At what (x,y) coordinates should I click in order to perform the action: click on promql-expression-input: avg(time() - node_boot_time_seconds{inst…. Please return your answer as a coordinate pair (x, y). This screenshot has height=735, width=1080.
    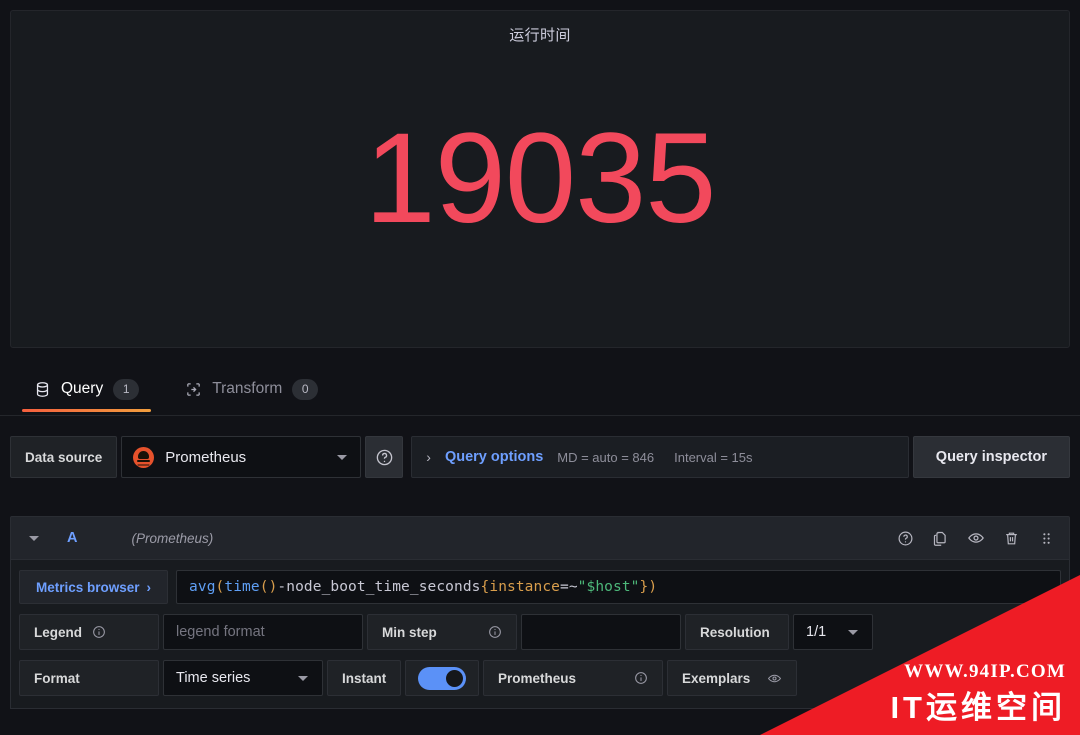
    Looking at the image, I should click on (618, 587).